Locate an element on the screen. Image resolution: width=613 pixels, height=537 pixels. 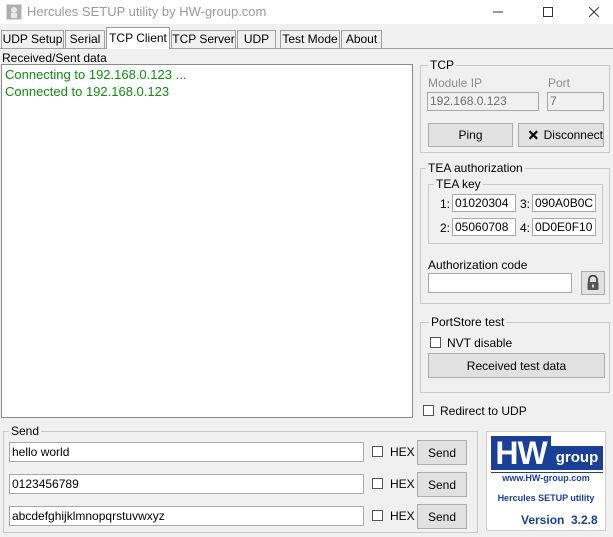
tea-key-4-label: 4: is located at coordinates (525, 228).